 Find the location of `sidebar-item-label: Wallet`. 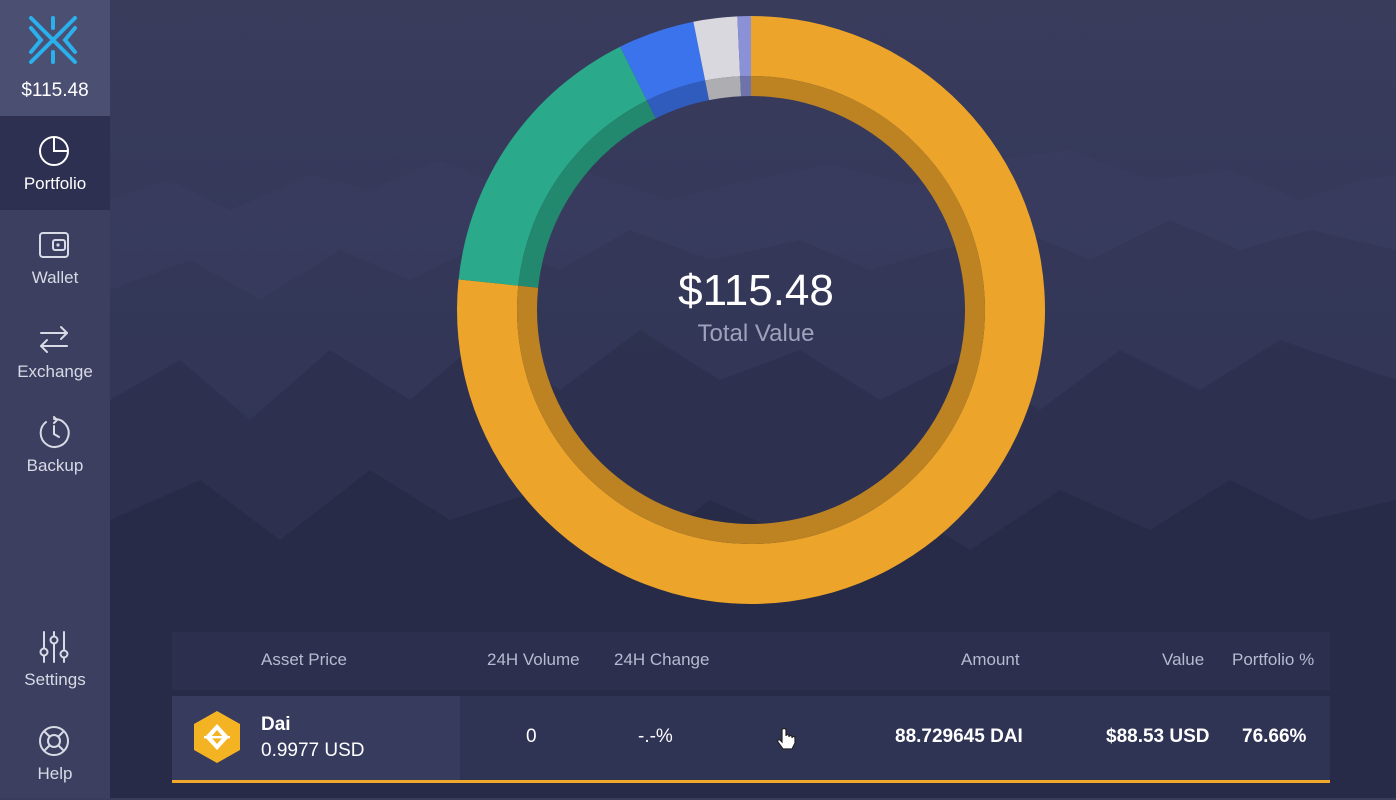

sidebar-item-label: Wallet is located at coordinates (55, 277).